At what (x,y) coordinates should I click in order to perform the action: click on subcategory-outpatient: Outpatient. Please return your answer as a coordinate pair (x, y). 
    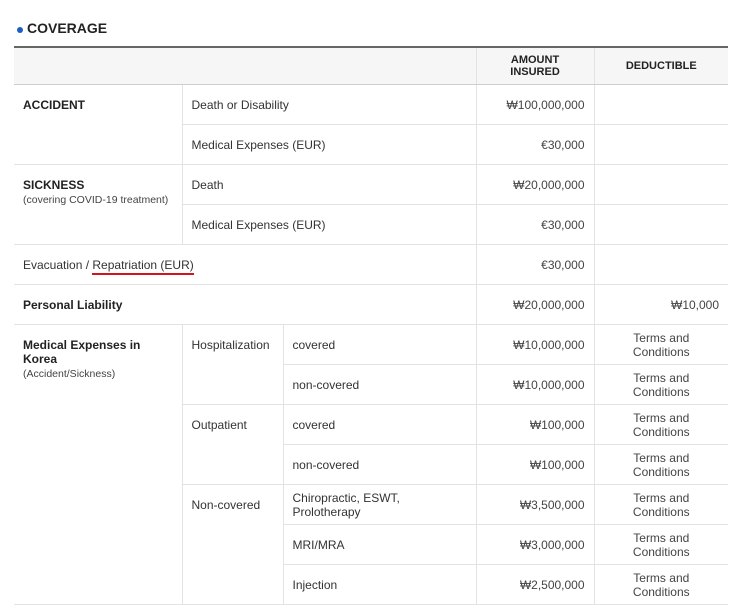
    Looking at the image, I should click on (232, 444).